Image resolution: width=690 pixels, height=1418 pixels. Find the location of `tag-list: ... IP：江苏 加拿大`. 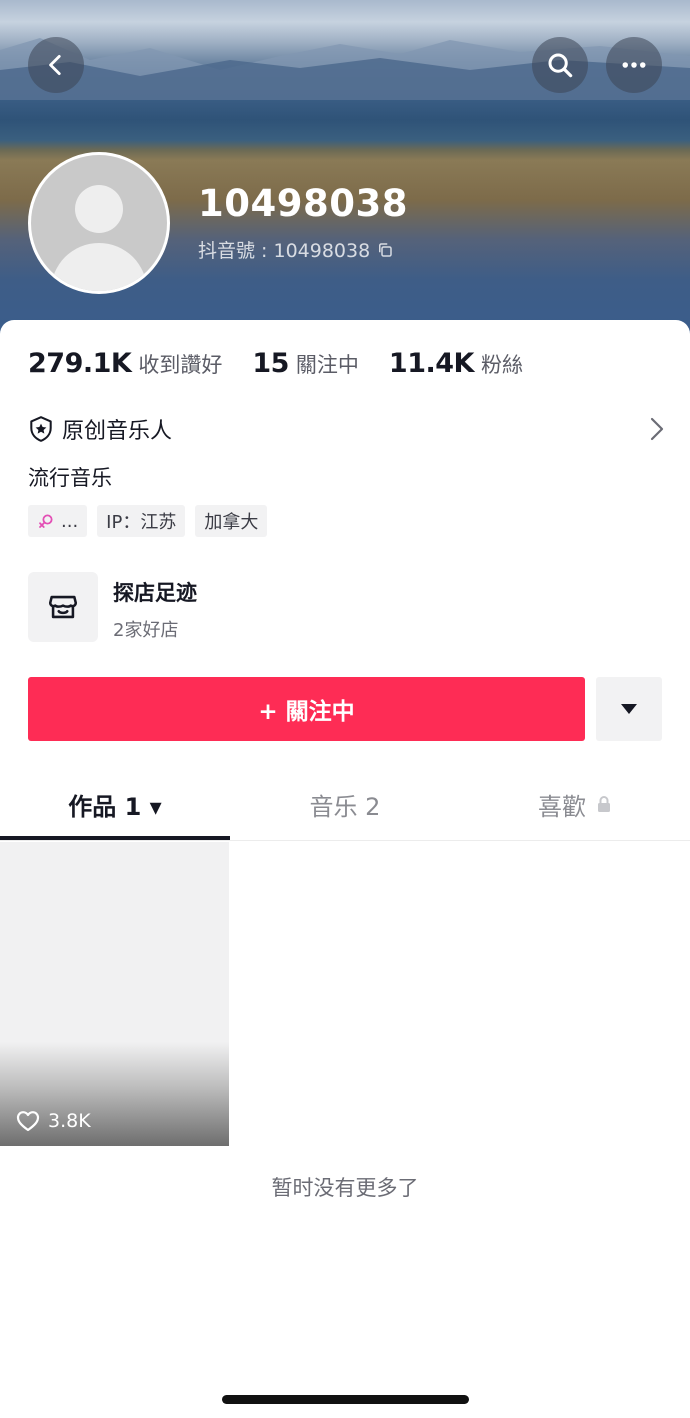

tag-list: ... IP：江苏 加拿大 is located at coordinates (148, 521).